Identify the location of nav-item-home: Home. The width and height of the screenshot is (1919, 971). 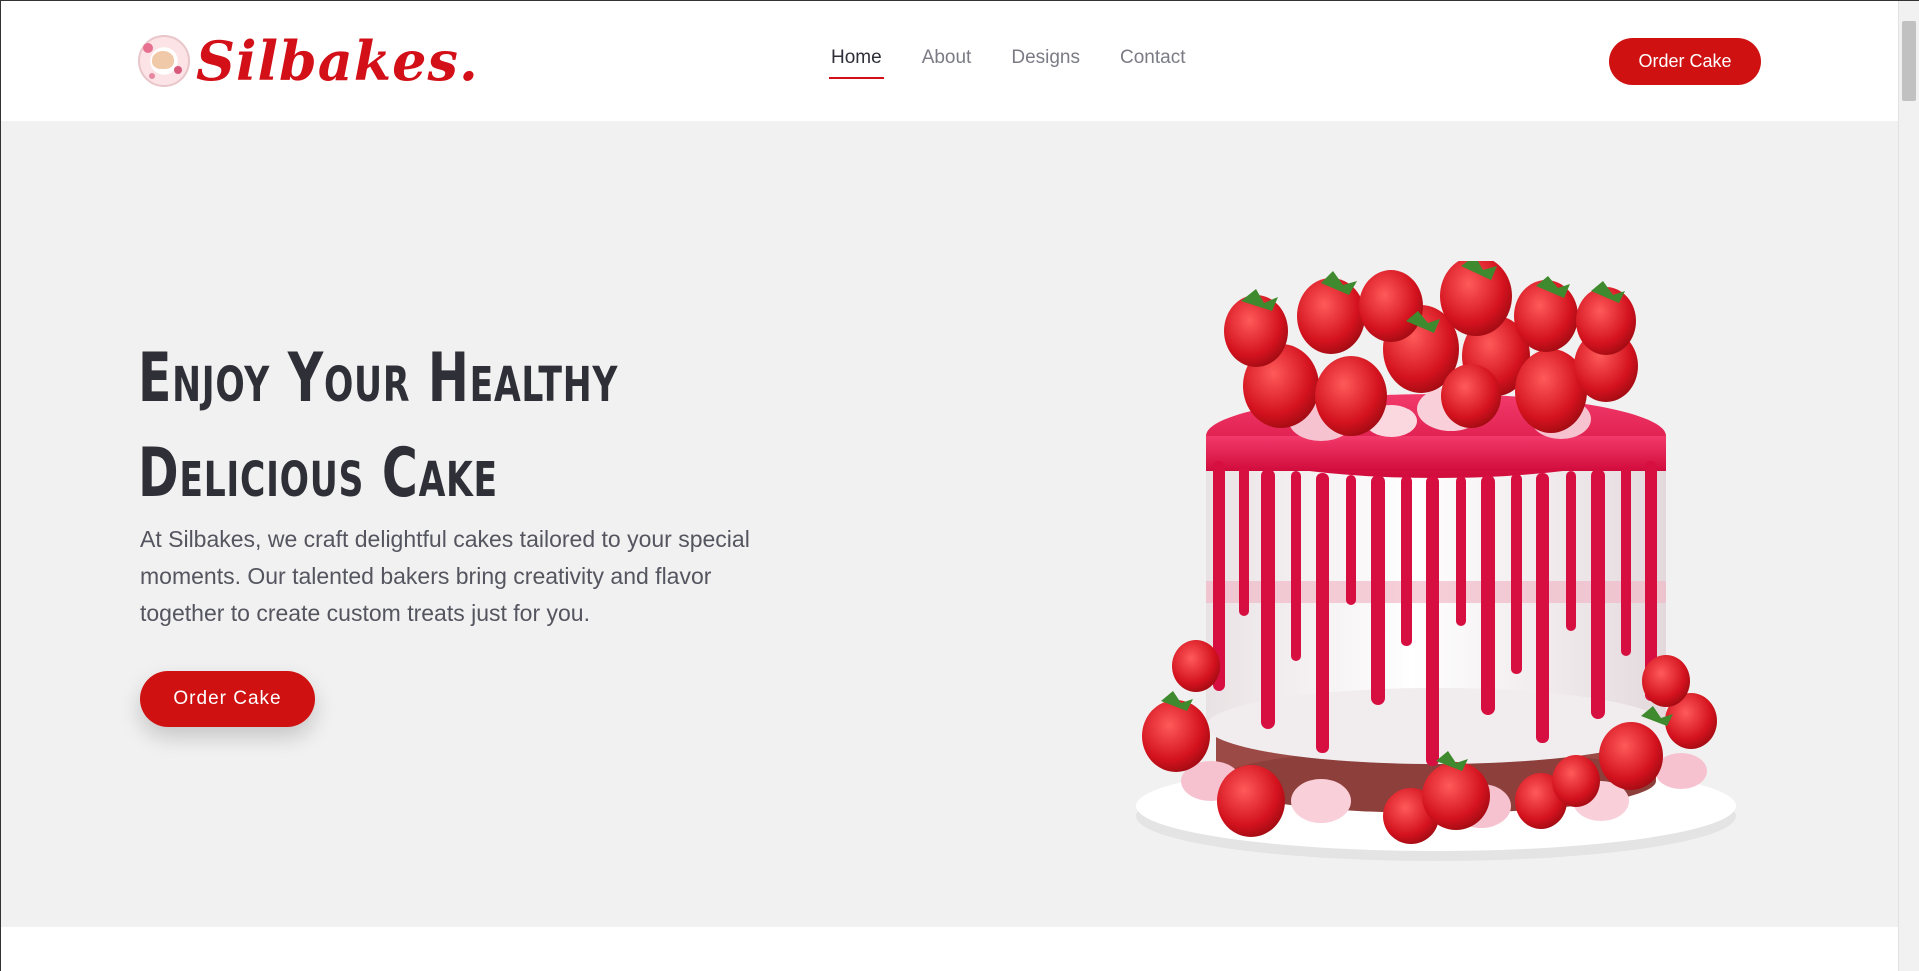
(856, 63).